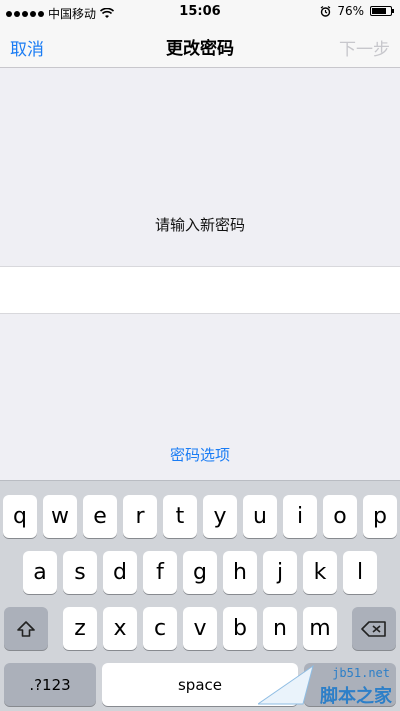  What do you see at coordinates (300, 516) in the screenshot?
I see `key-i: i` at bounding box center [300, 516].